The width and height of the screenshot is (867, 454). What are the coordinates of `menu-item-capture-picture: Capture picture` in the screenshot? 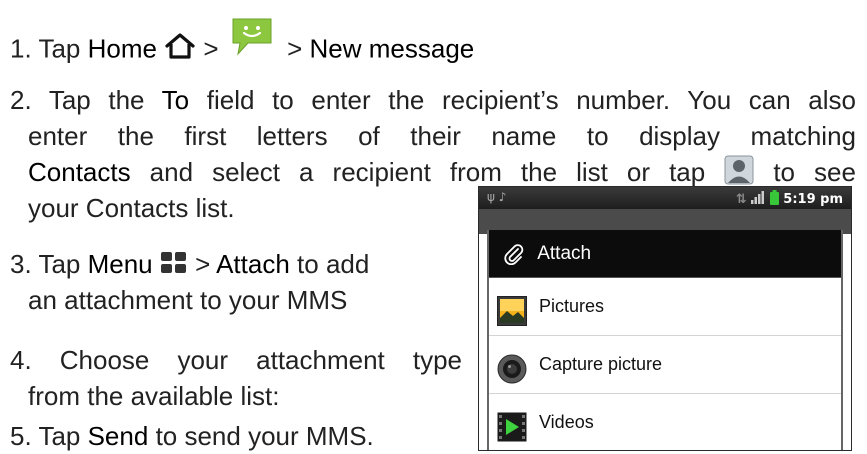 It's located at (665, 365).